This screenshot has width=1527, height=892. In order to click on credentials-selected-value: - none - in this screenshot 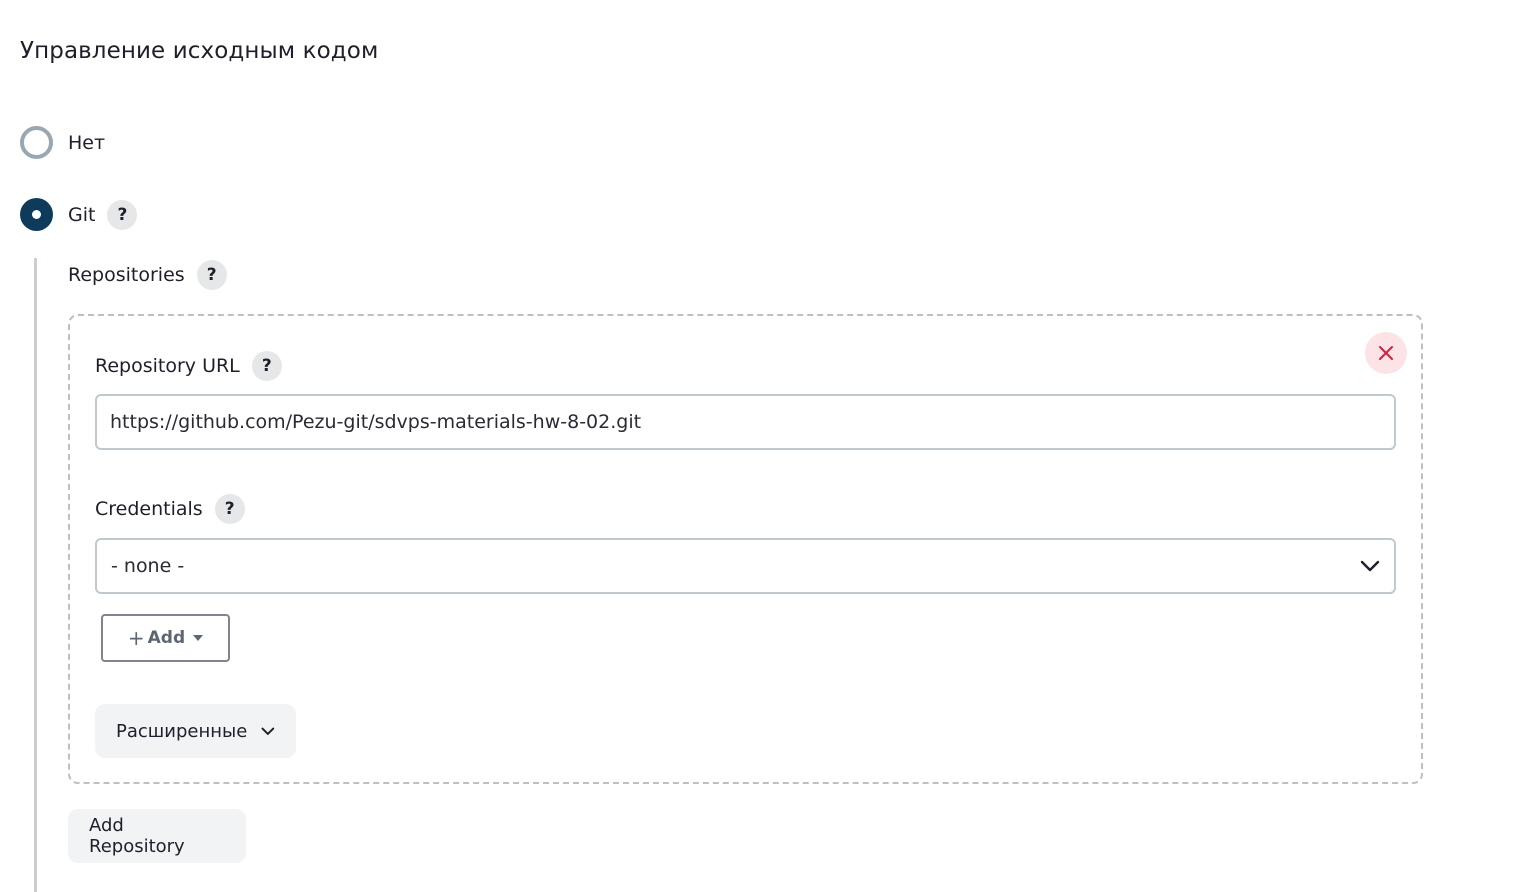, I will do `click(148, 566)`.